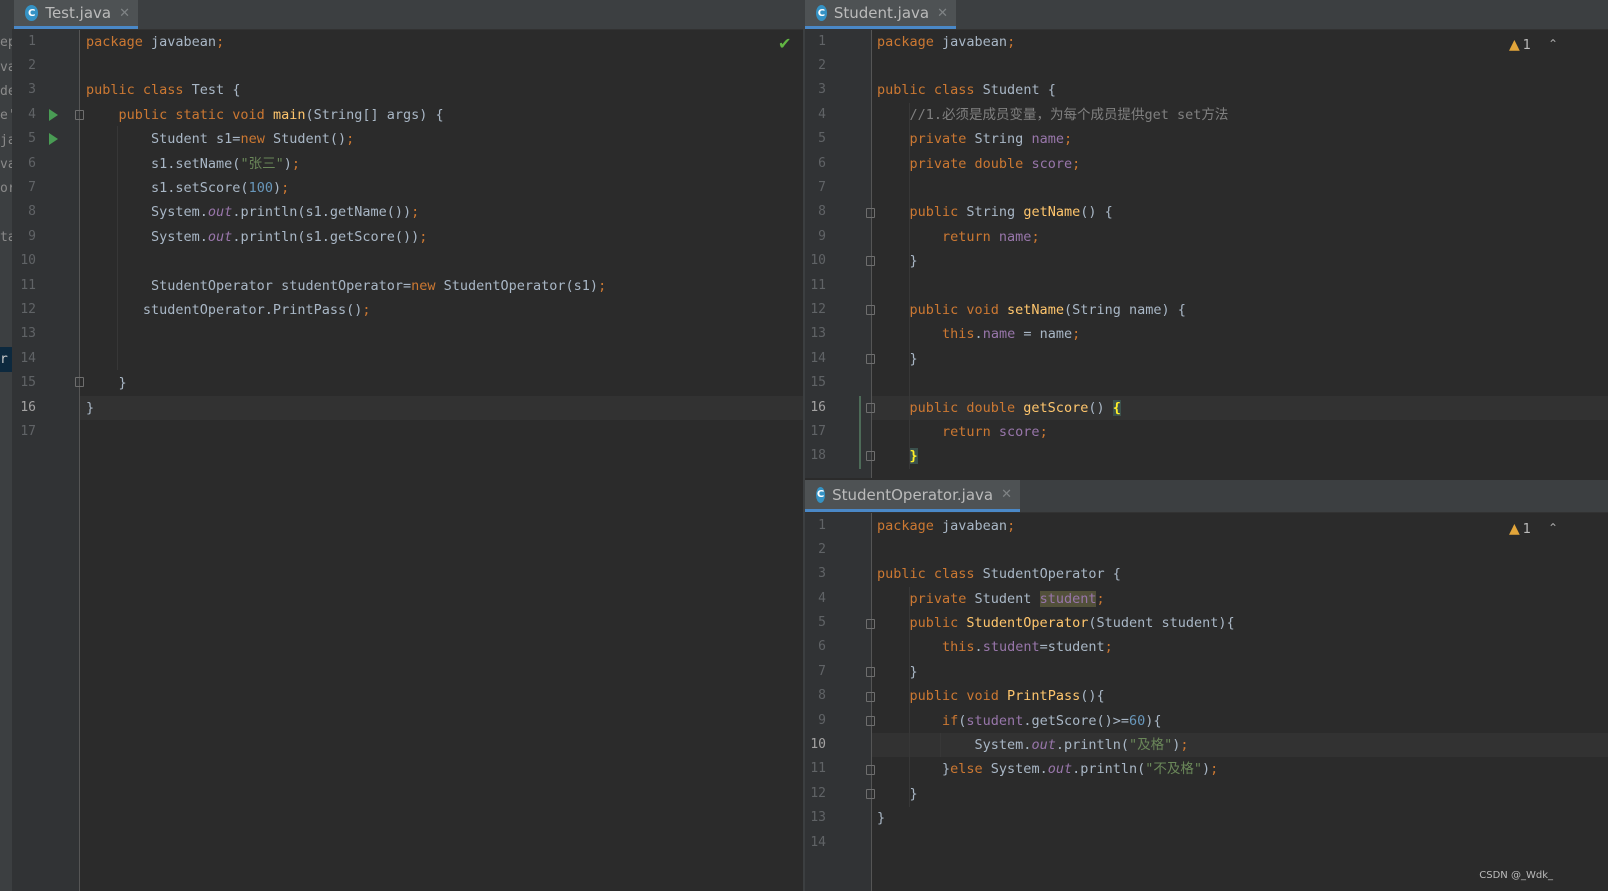 The height and width of the screenshot is (891, 1608). What do you see at coordinates (6, 91) in the screenshot?
I see `strip-fragment: de` at bounding box center [6, 91].